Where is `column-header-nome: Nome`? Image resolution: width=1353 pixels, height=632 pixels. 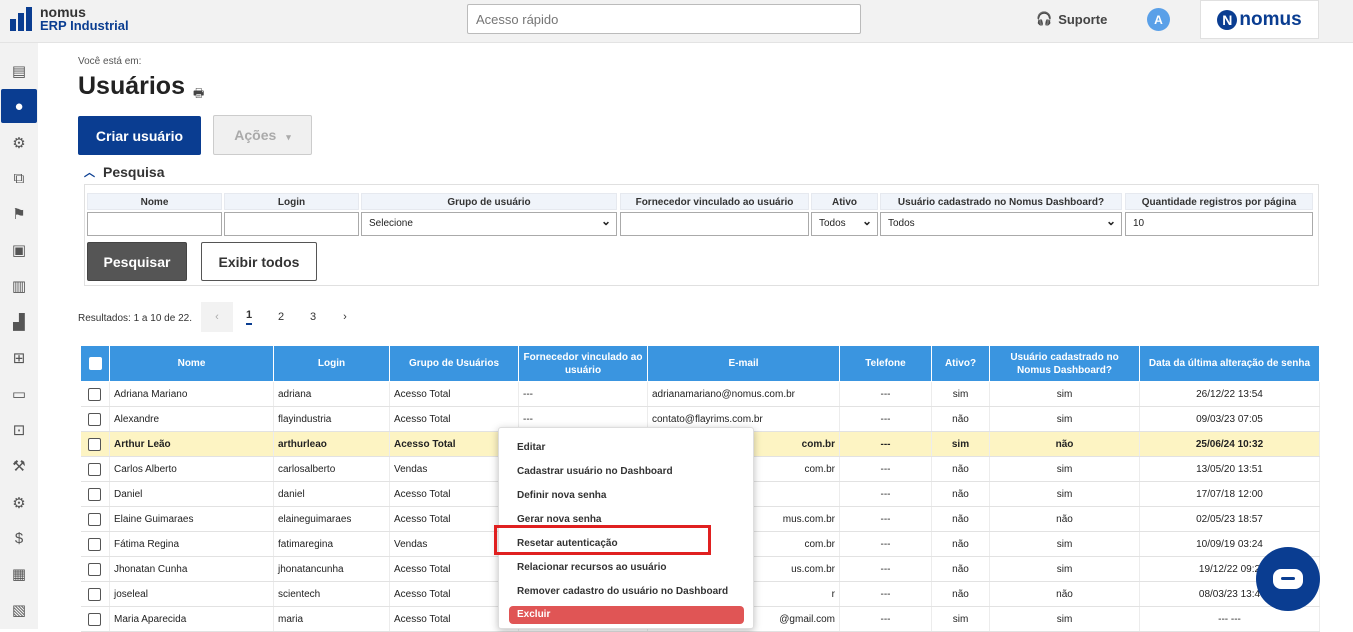 column-header-nome: Nome is located at coordinates (191, 363).